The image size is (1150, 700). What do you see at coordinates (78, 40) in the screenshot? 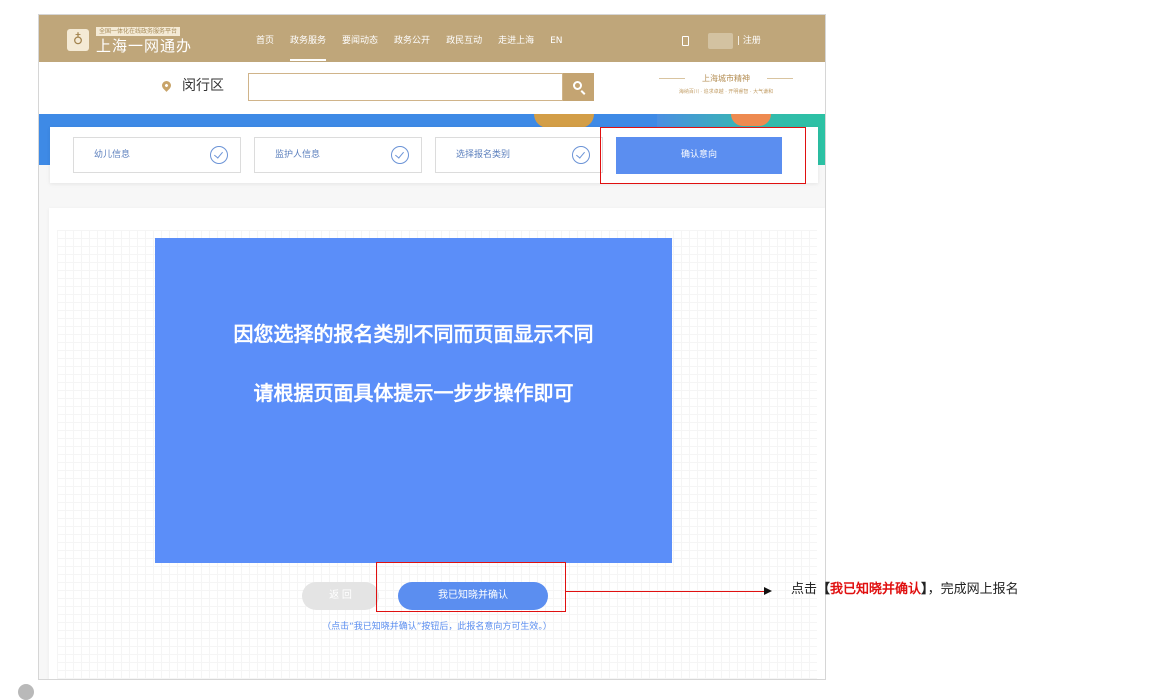
I see `logo-icon: ♁` at bounding box center [78, 40].